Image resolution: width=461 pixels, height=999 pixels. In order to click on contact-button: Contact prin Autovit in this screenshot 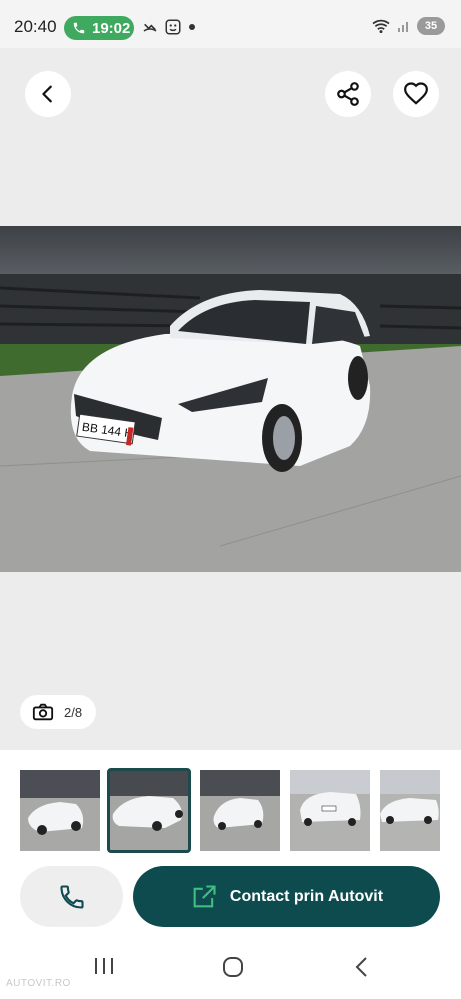, I will do `click(286, 896)`.